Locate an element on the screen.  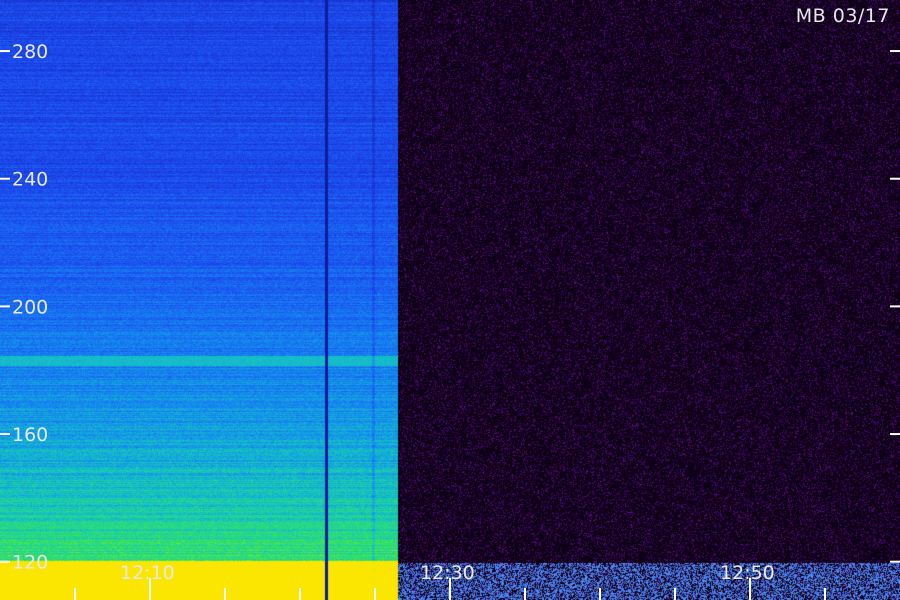
x-tick-label: 12:30 is located at coordinates (447, 573).